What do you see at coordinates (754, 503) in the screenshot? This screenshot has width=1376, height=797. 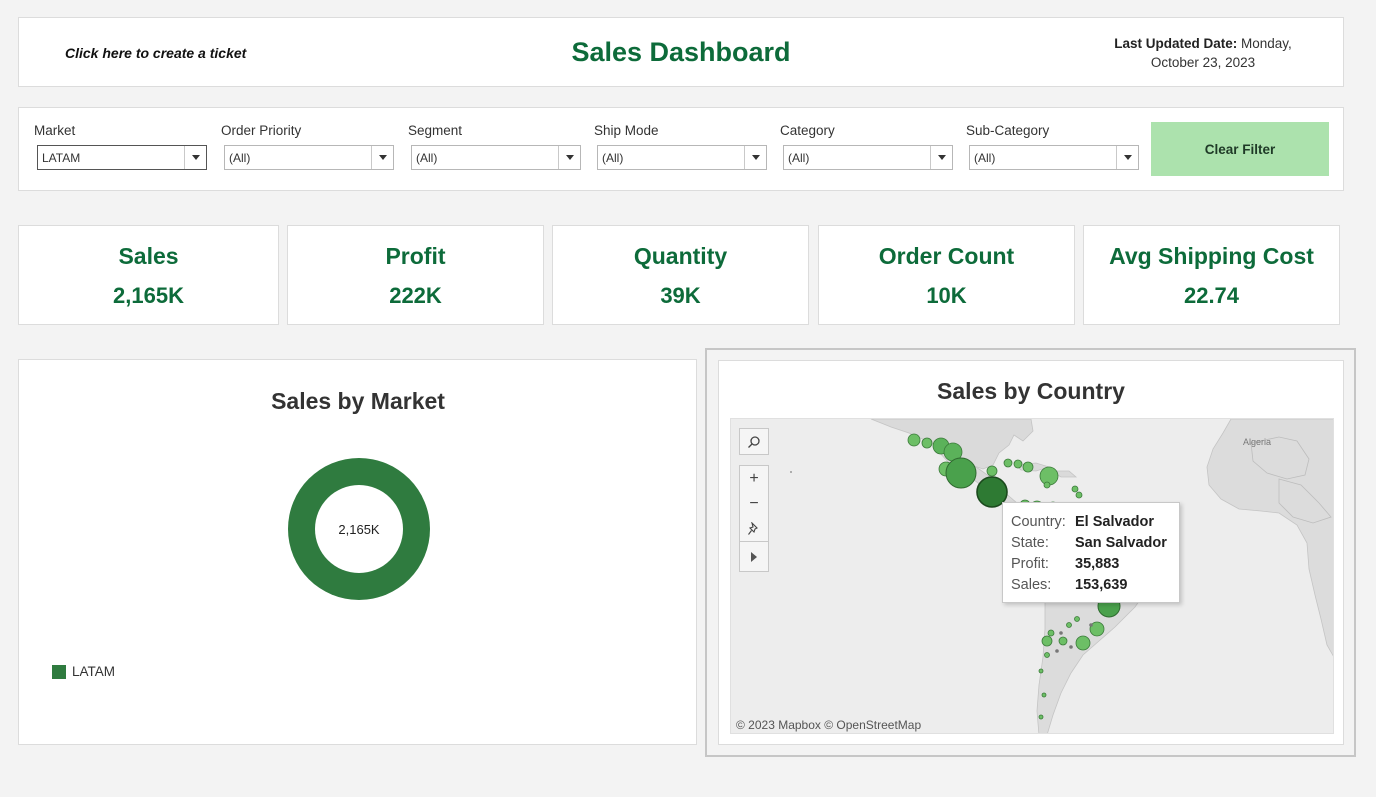 I see `zoom-out-icon: −` at bounding box center [754, 503].